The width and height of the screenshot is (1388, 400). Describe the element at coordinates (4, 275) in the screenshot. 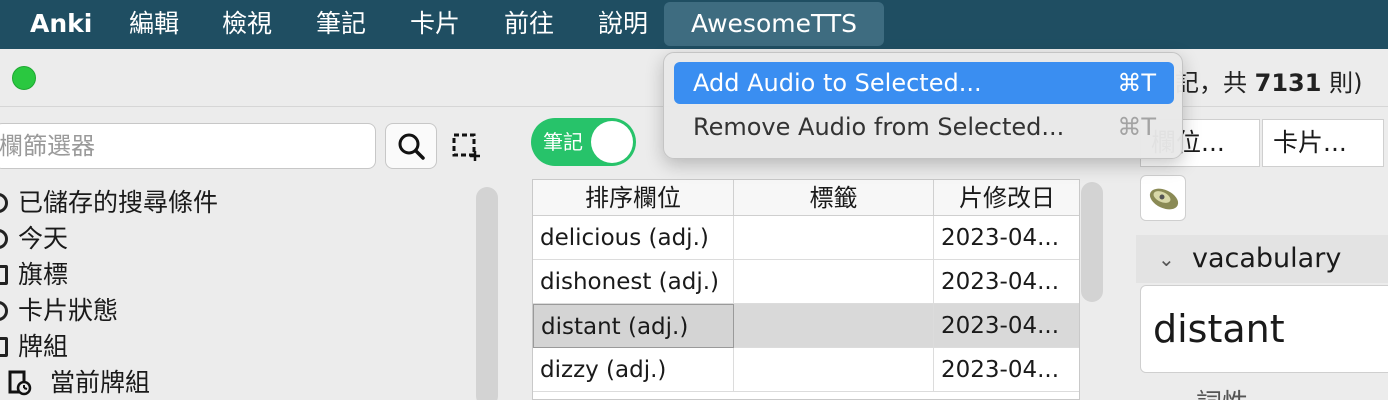

I see `flag-icon` at that location.